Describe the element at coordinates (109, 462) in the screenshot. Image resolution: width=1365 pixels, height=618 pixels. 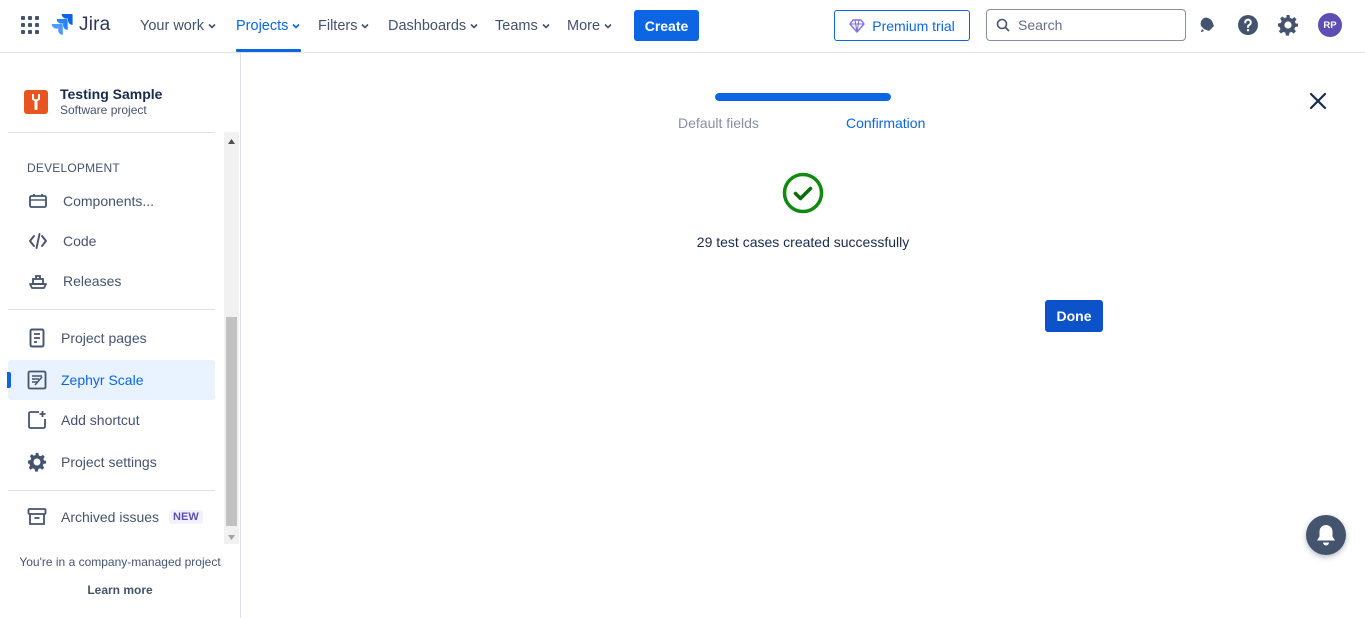
I see `sidebar-item-label: Project settings` at that location.